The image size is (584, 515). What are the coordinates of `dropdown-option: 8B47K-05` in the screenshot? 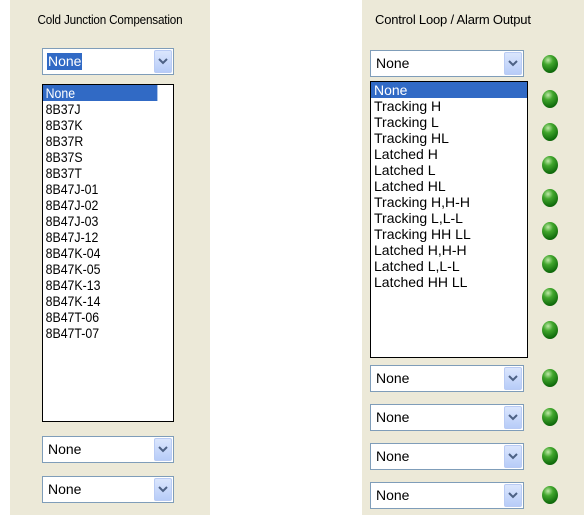 It's located at (100, 269).